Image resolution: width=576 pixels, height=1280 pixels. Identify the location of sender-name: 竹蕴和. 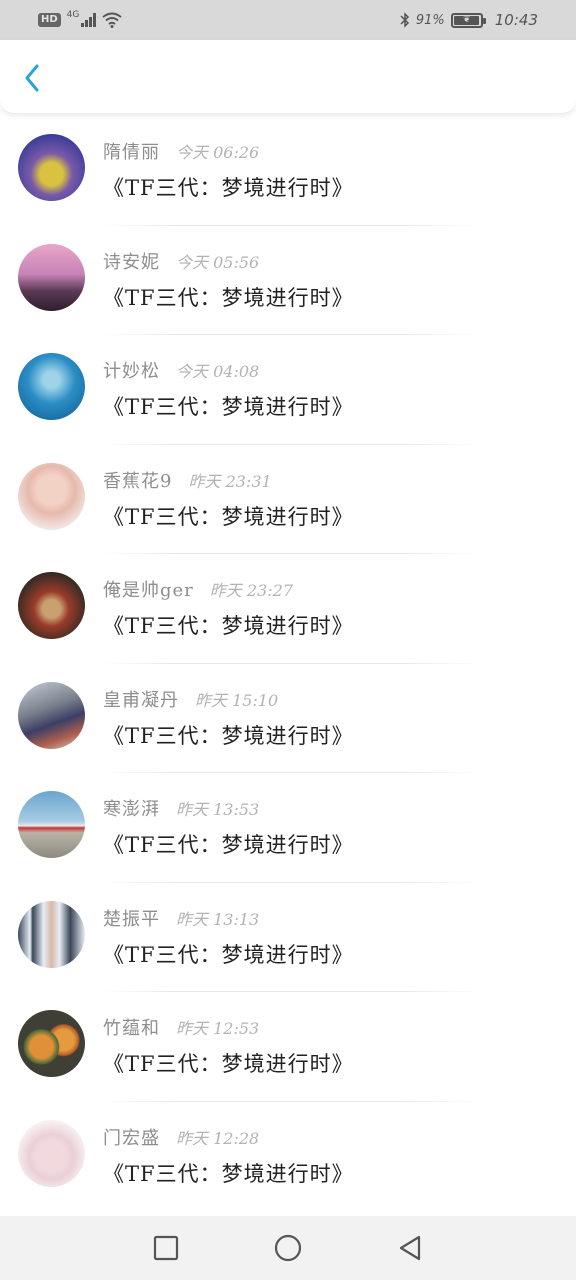
(131, 1027).